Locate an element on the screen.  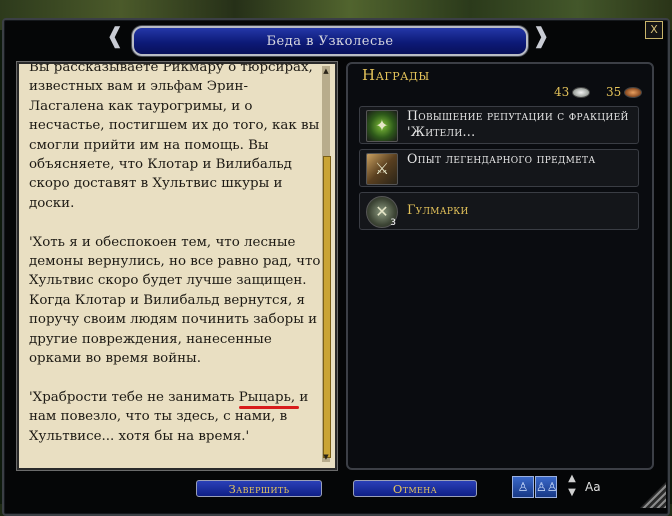
gulmark-icon: ✕ 3 is located at coordinates (382, 212).